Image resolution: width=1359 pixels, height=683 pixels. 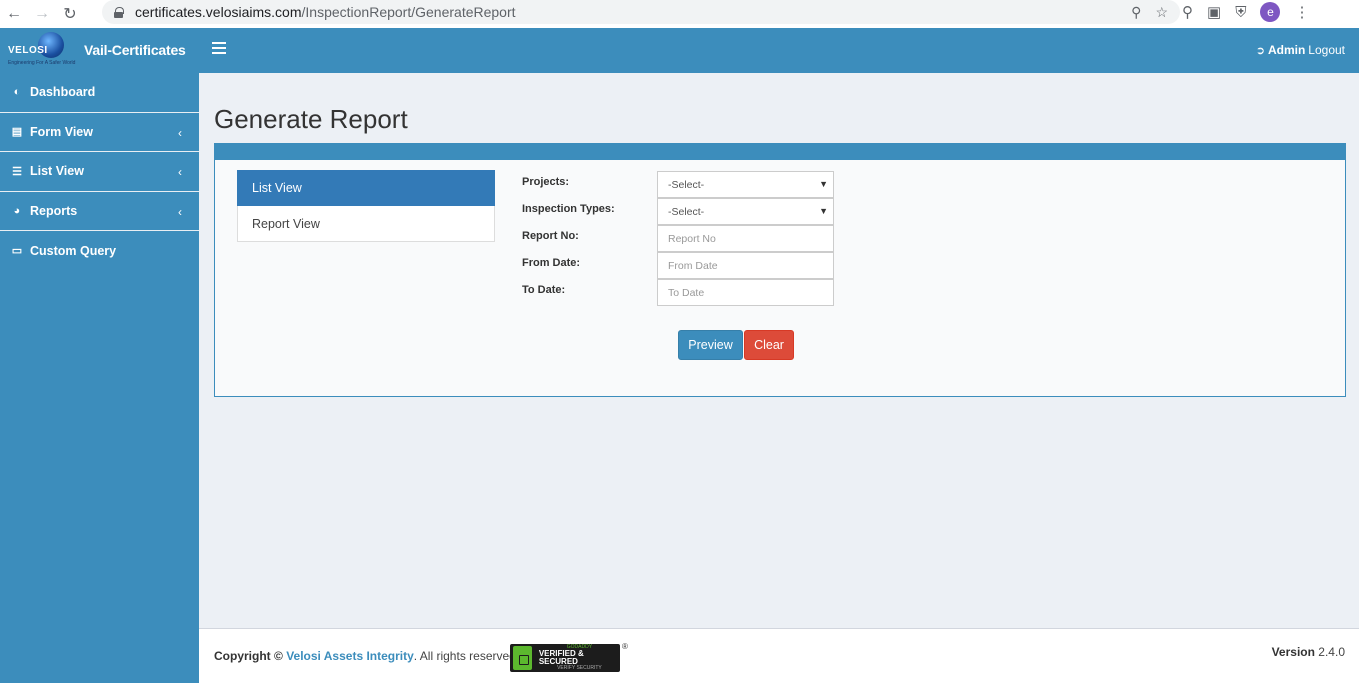 I want to click on version-value: 2.4.0, so click(x=1331, y=652).